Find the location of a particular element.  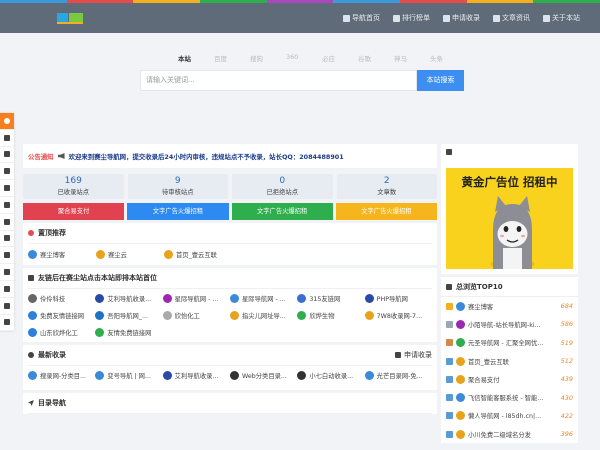

site-link: 赛尘博客 is located at coordinates (62, 254).